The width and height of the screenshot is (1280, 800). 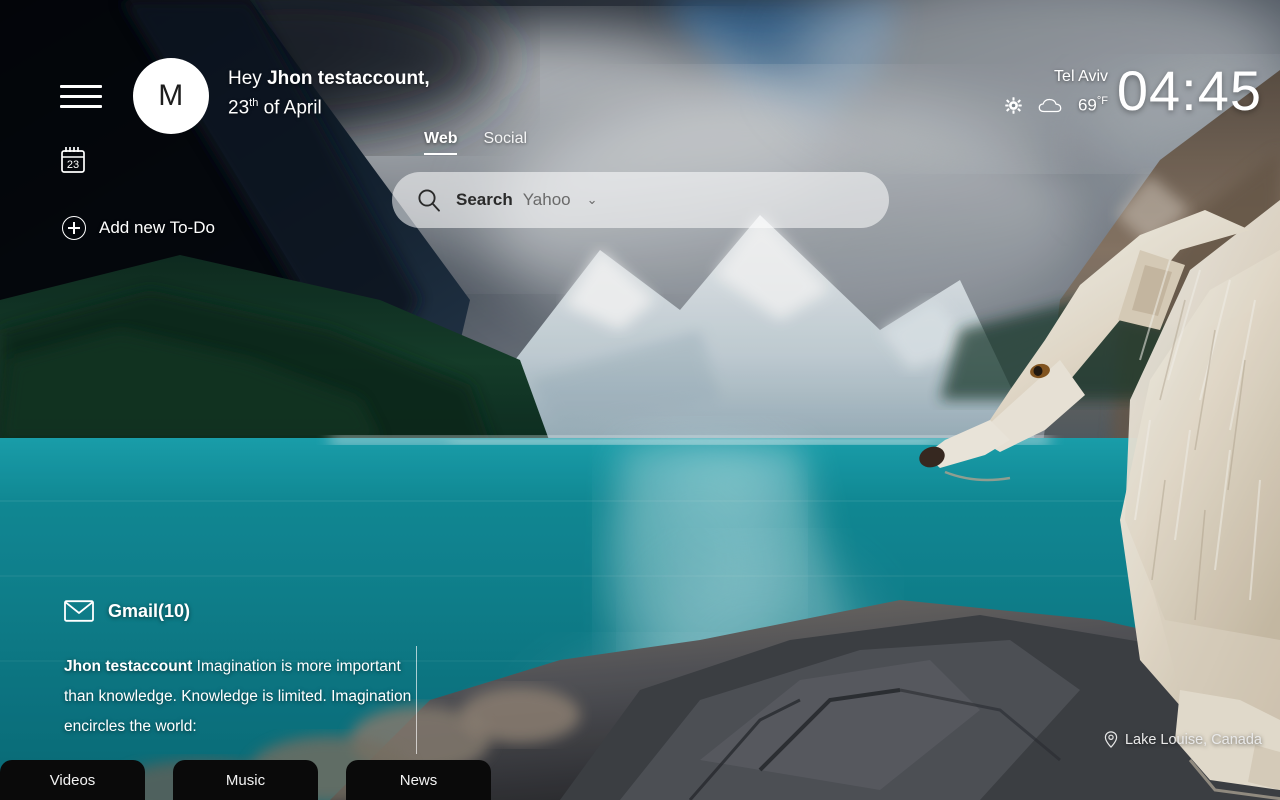 I want to click on gear-icon, so click(x=1013, y=105).